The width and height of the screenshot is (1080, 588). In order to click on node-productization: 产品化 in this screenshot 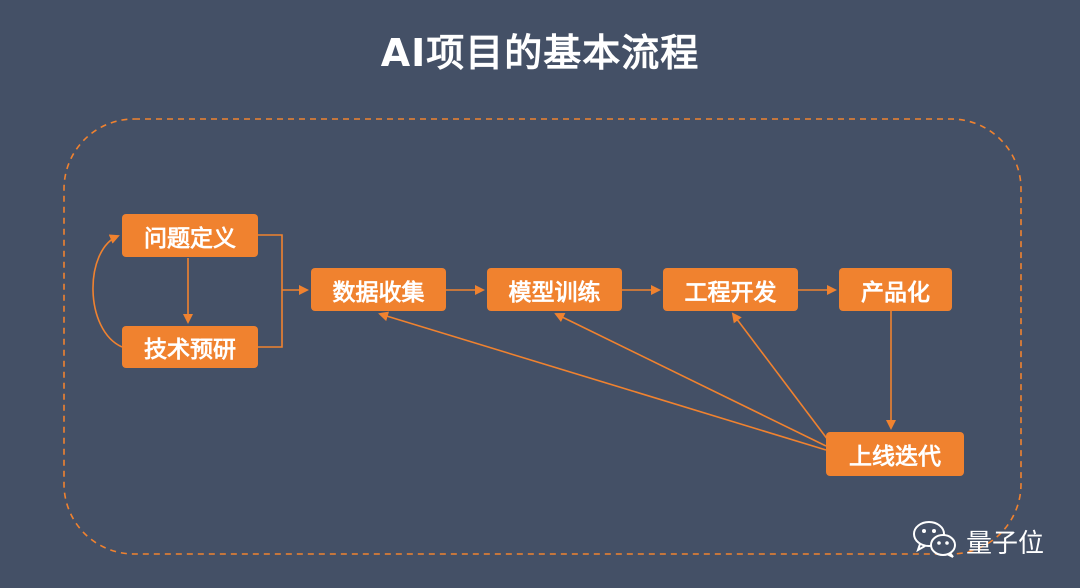, I will do `click(895, 289)`.